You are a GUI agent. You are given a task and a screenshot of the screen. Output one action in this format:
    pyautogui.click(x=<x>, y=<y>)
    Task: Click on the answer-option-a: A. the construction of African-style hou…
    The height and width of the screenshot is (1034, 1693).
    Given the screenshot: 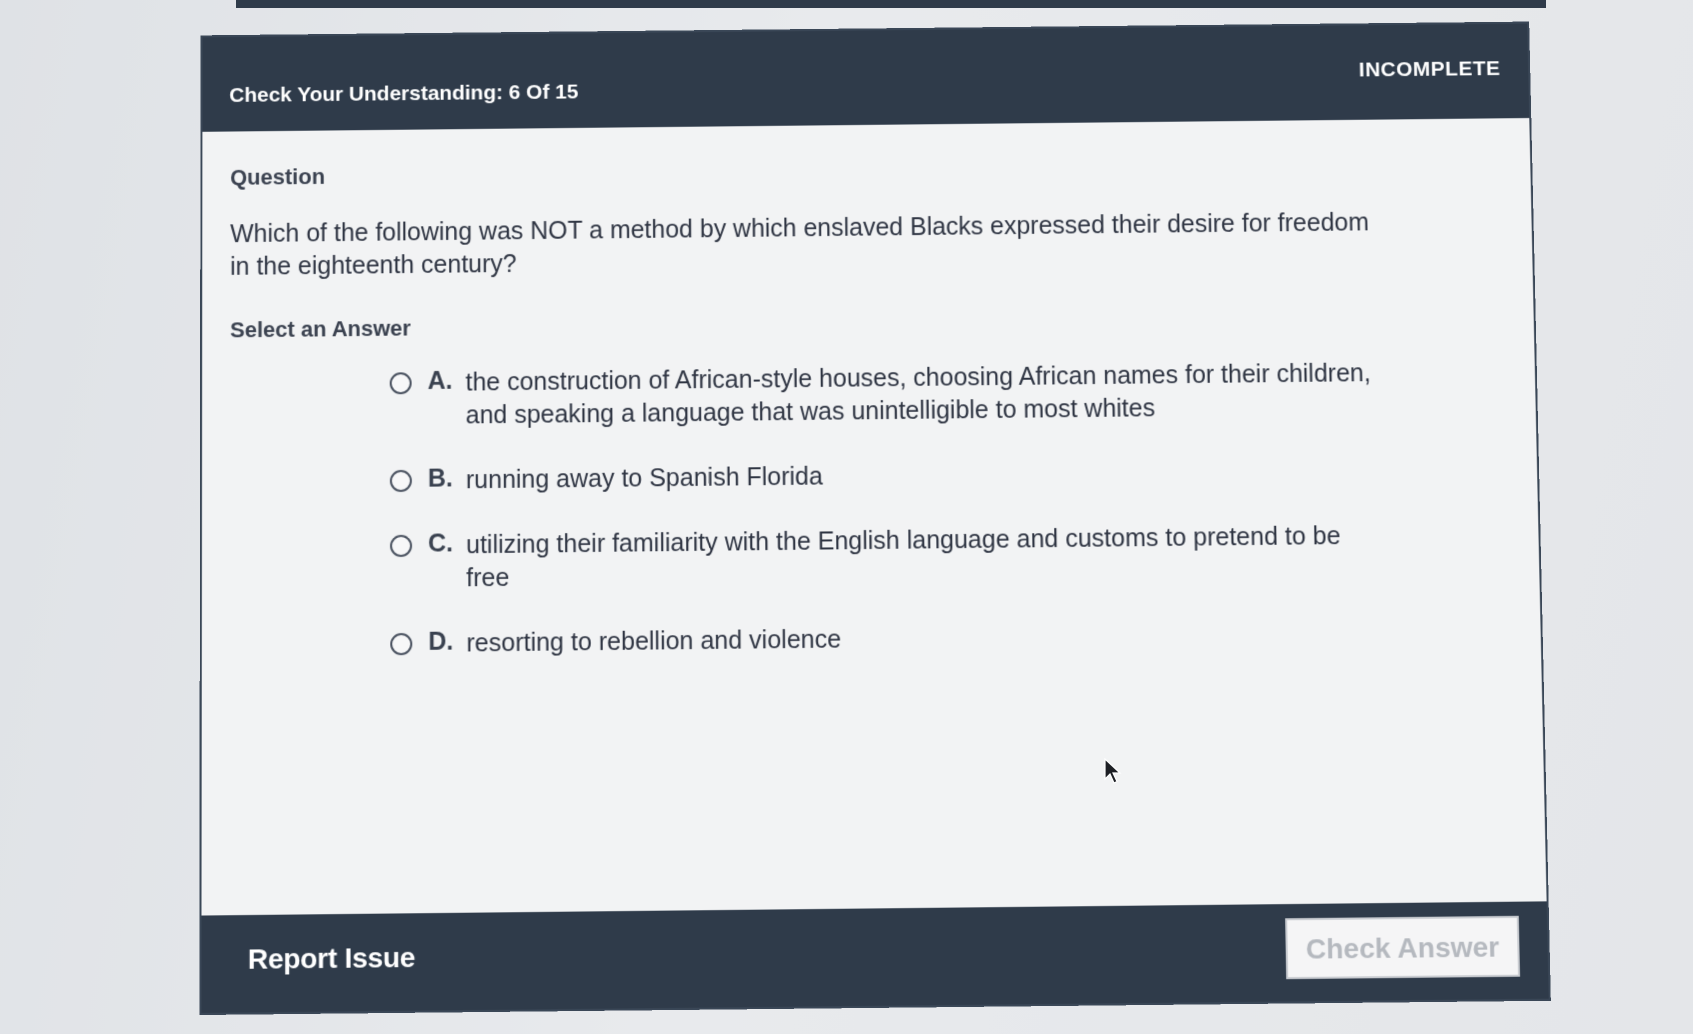 What is the action you would take?
    pyautogui.click(x=942, y=394)
    